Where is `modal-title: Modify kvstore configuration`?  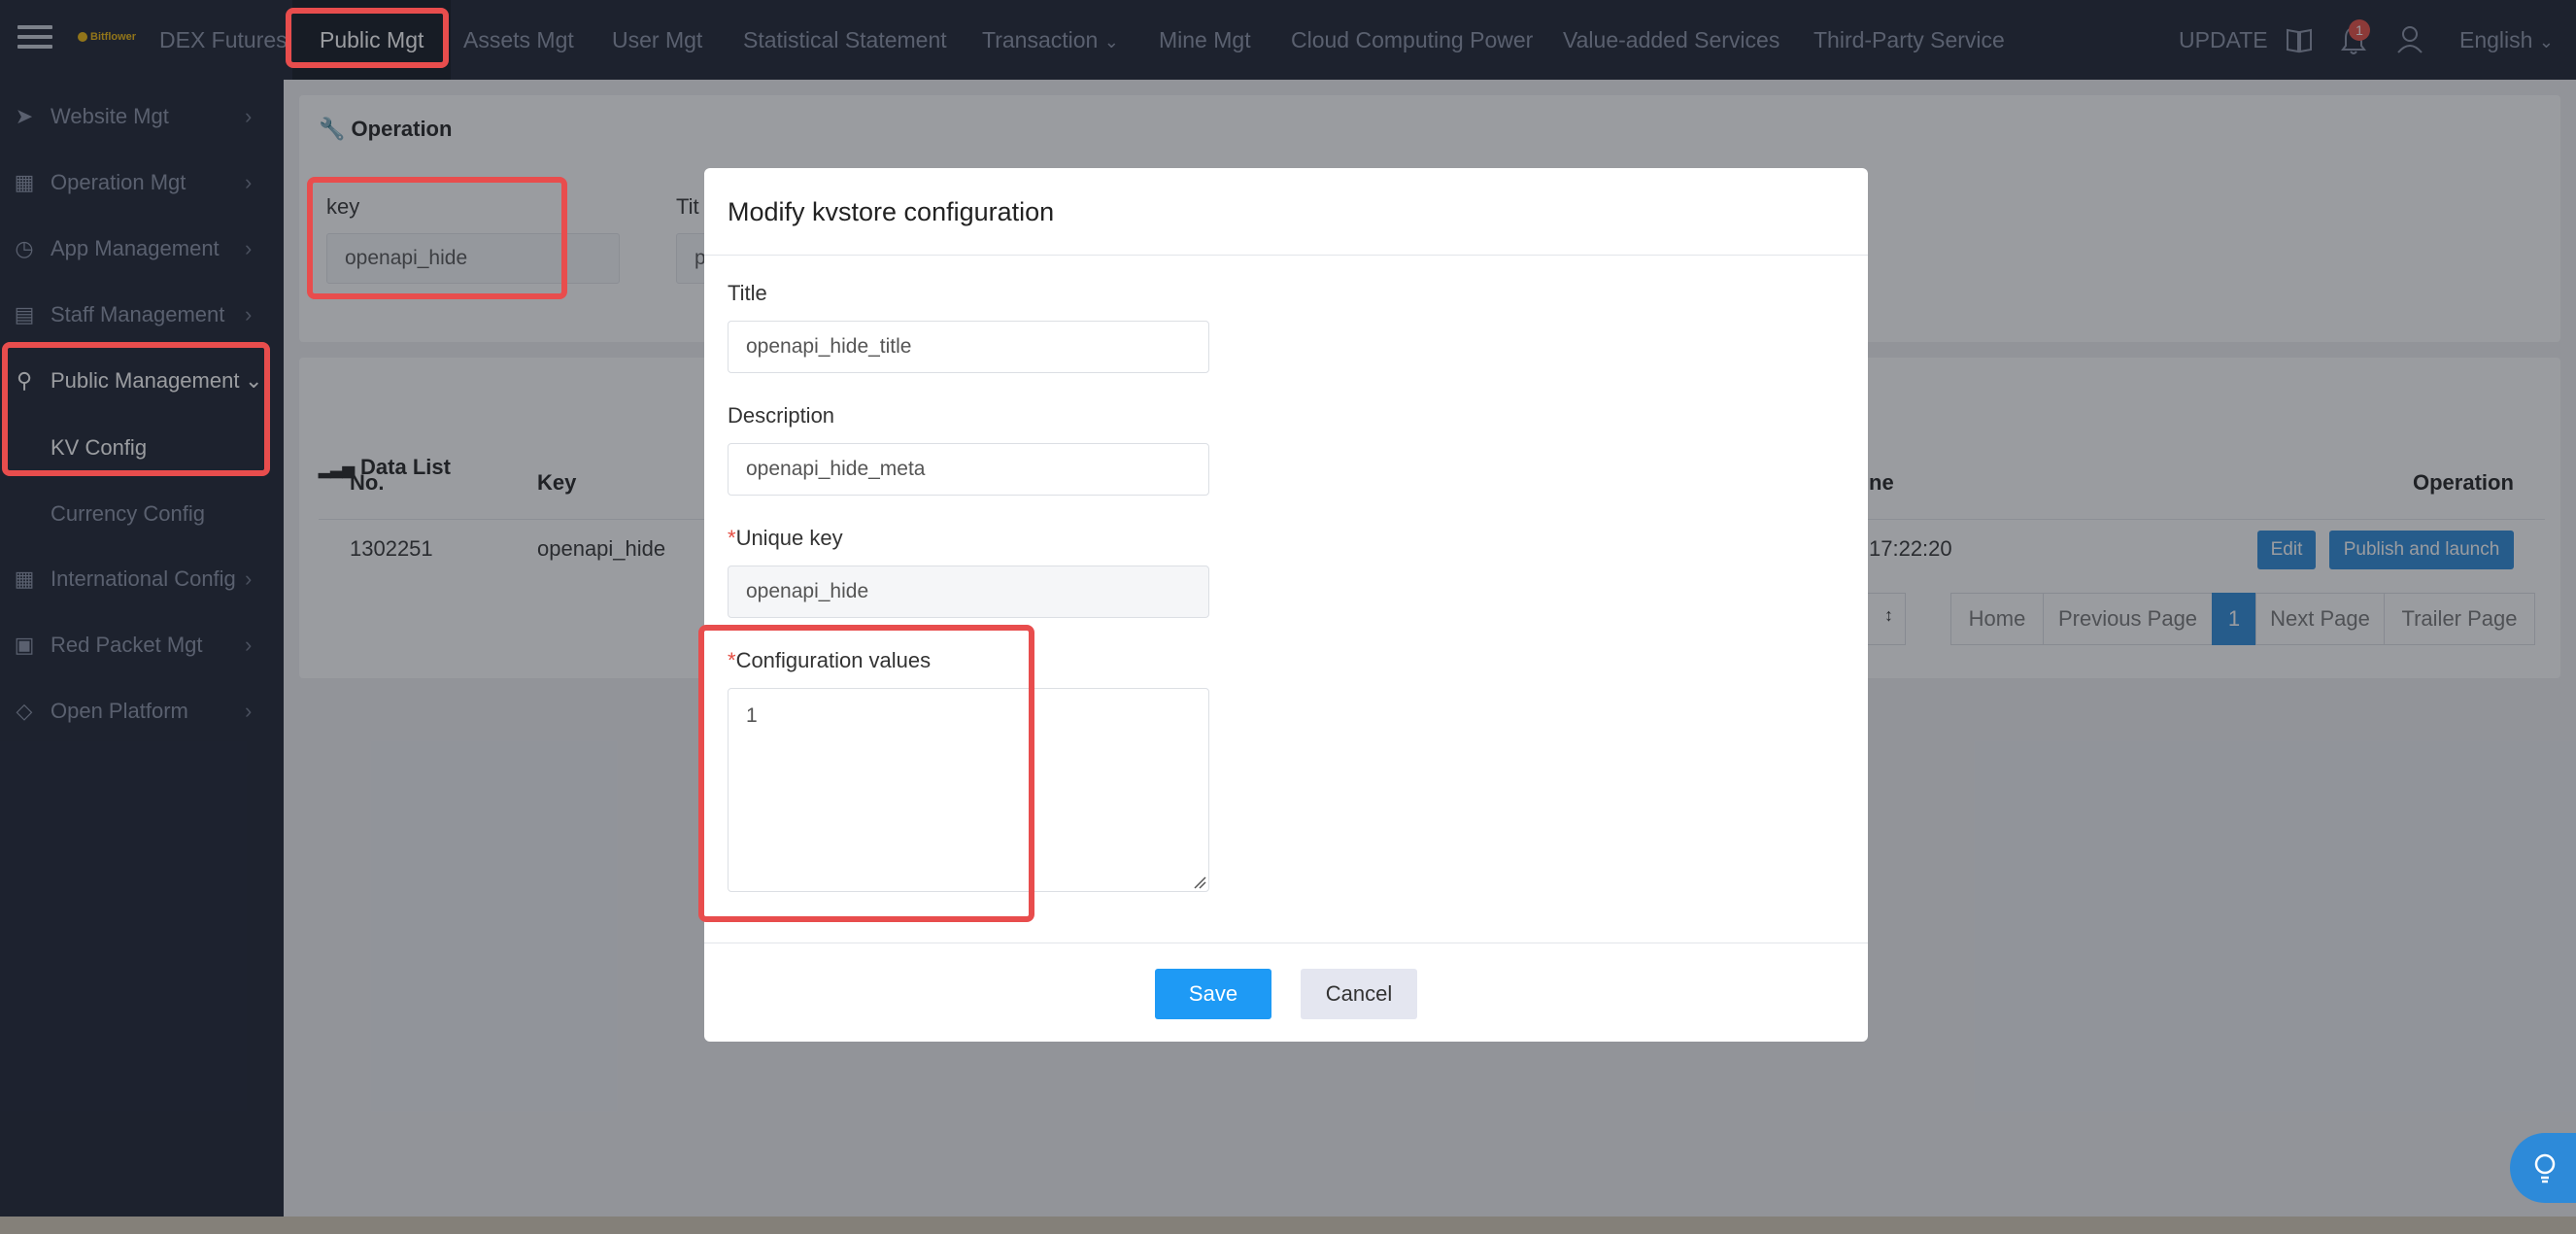 modal-title: Modify kvstore configuration is located at coordinates (891, 212).